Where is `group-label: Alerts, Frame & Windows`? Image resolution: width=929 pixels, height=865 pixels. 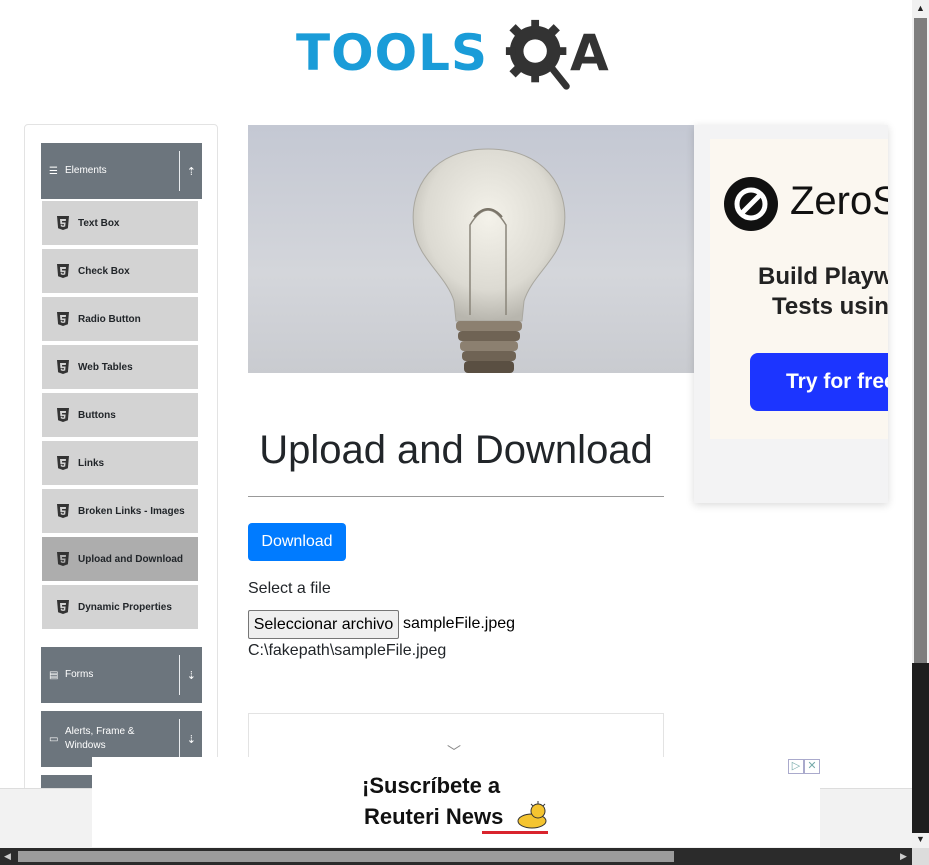
group-label: Alerts, Frame & Windows is located at coordinates (100, 738).